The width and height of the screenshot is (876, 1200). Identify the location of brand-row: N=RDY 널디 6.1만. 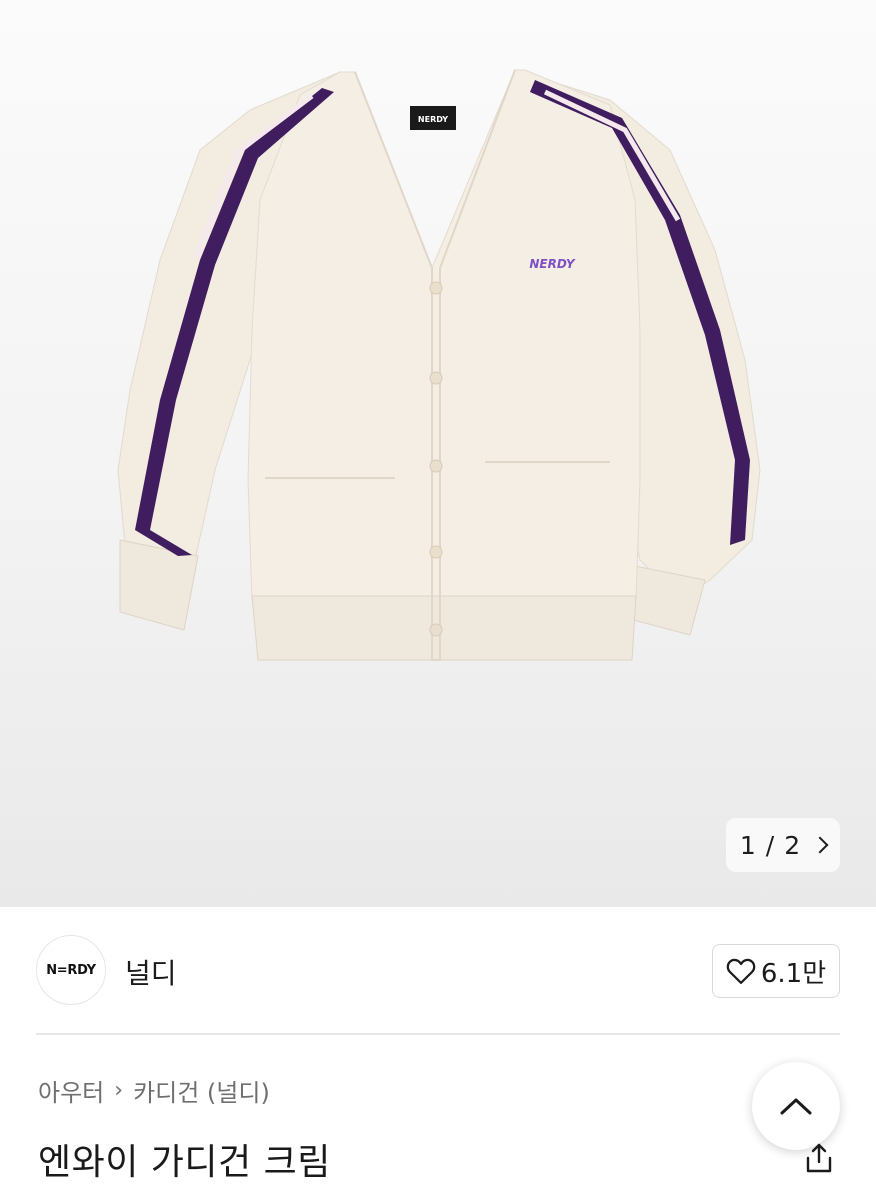
(438, 971).